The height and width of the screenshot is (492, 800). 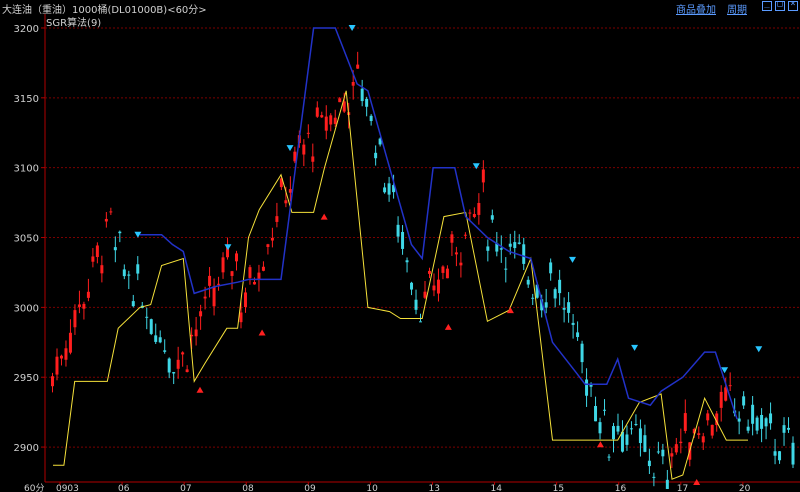 I want to click on y-tick-label: 3200, so click(x=26, y=29).